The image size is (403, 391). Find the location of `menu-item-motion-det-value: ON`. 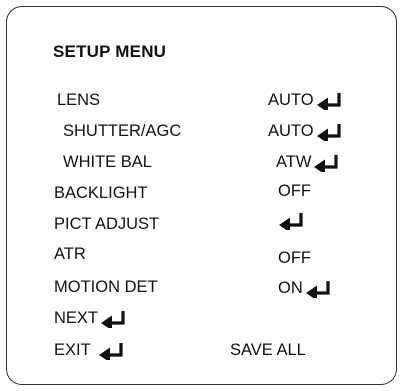

menu-item-motion-det-value: ON is located at coordinates (305, 288).